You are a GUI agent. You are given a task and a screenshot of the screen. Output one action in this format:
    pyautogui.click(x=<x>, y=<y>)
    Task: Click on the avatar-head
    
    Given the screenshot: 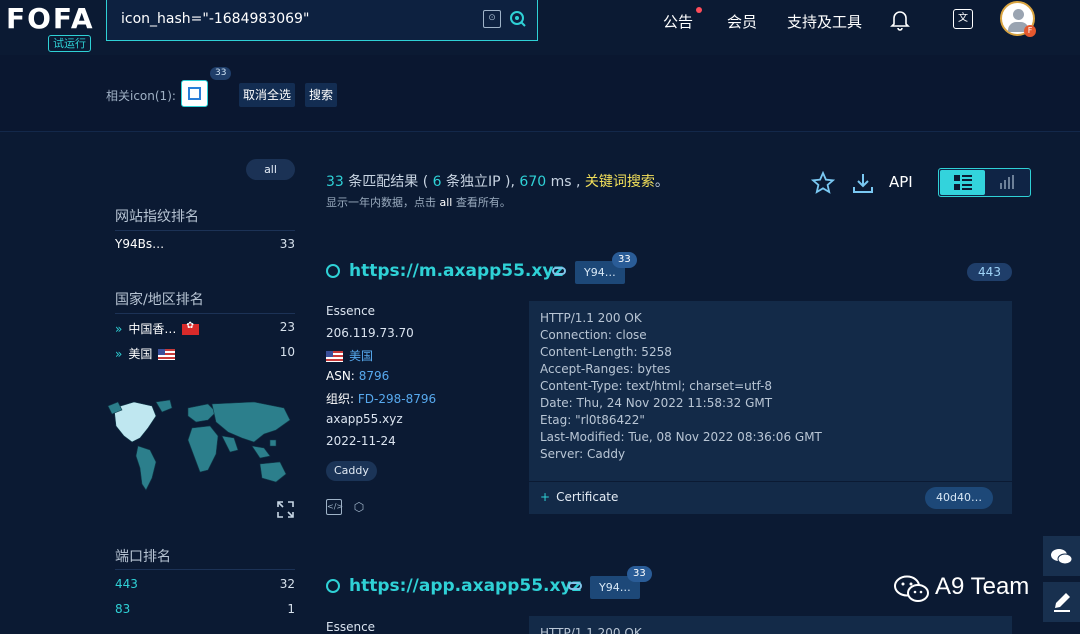 What is the action you would take?
    pyautogui.click(x=1018, y=14)
    